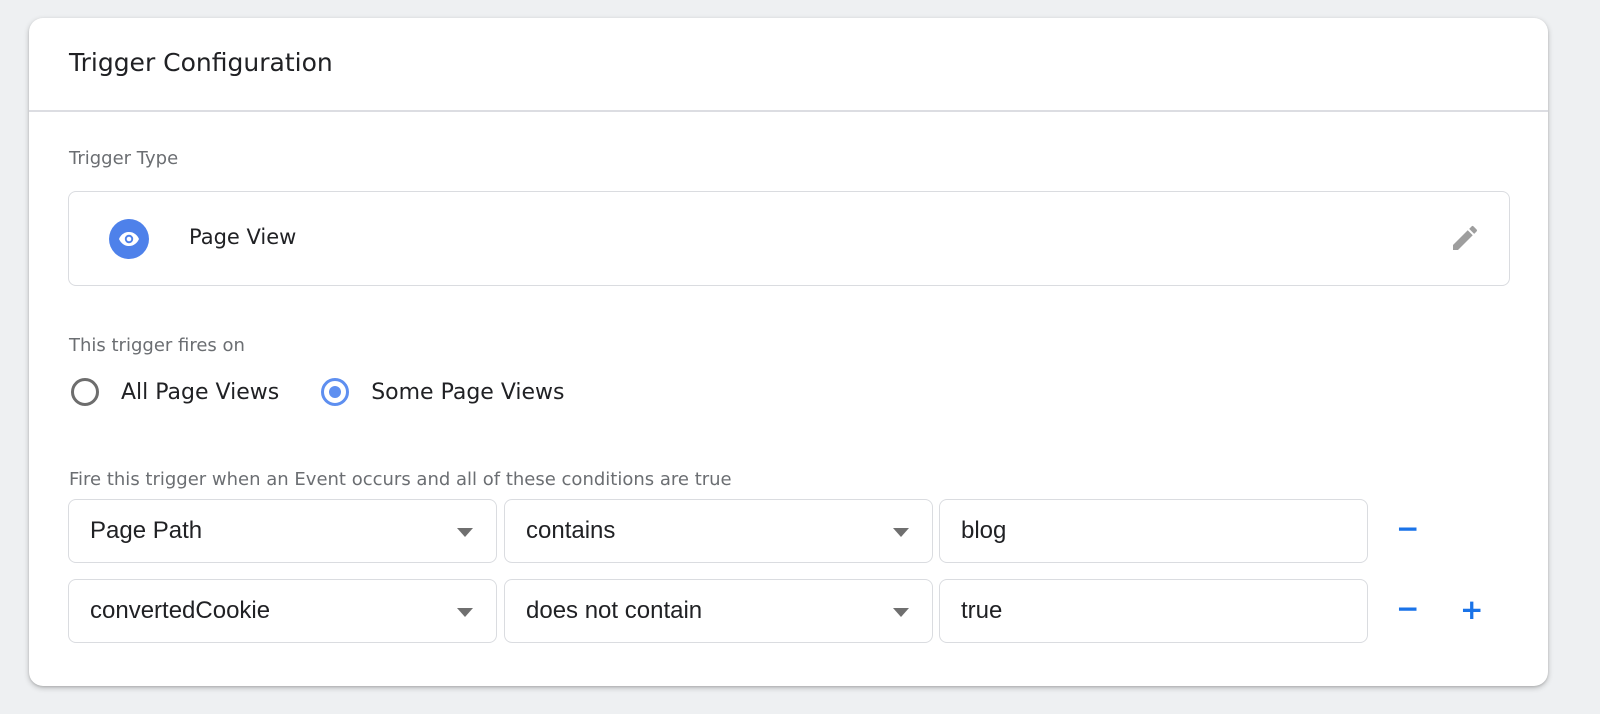 The image size is (1600, 714). What do you see at coordinates (1153, 531) in the screenshot?
I see `value-input: blog` at bounding box center [1153, 531].